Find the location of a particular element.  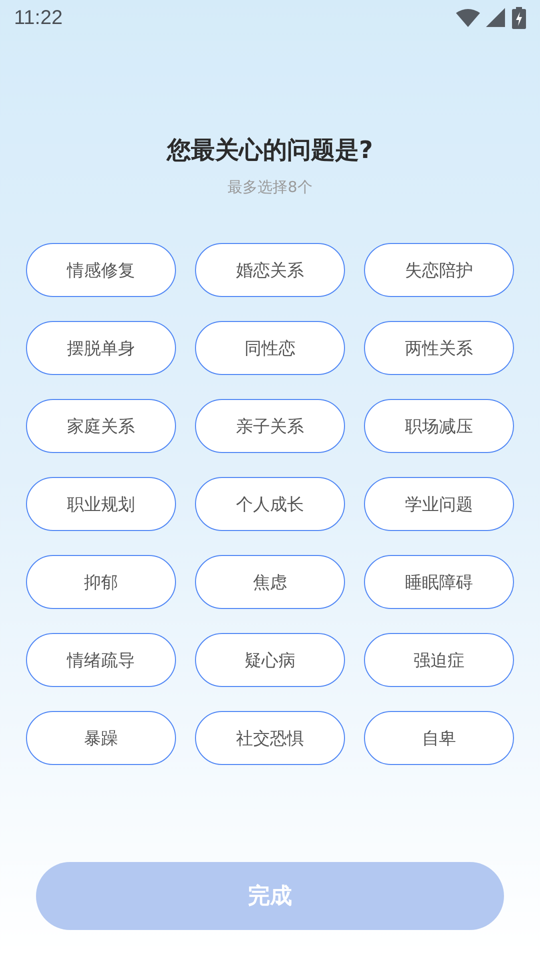

topic-chip: 学业问题 is located at coordinates (439, 504).